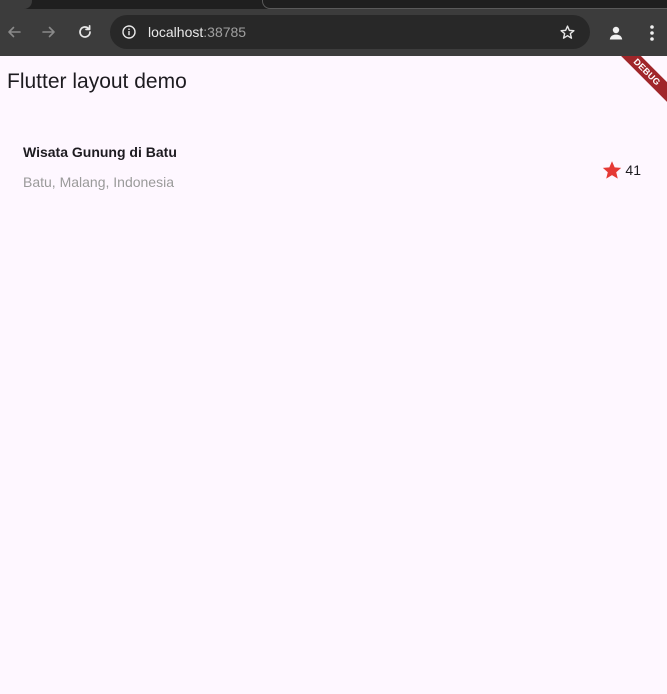 The image size is (667, 694). I want to click on profile-button, so click(616, 33).